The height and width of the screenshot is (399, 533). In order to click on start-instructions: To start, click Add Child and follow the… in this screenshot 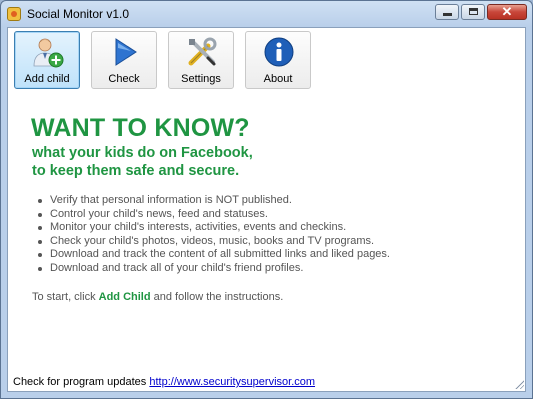, I will do `click(157, 297)`.